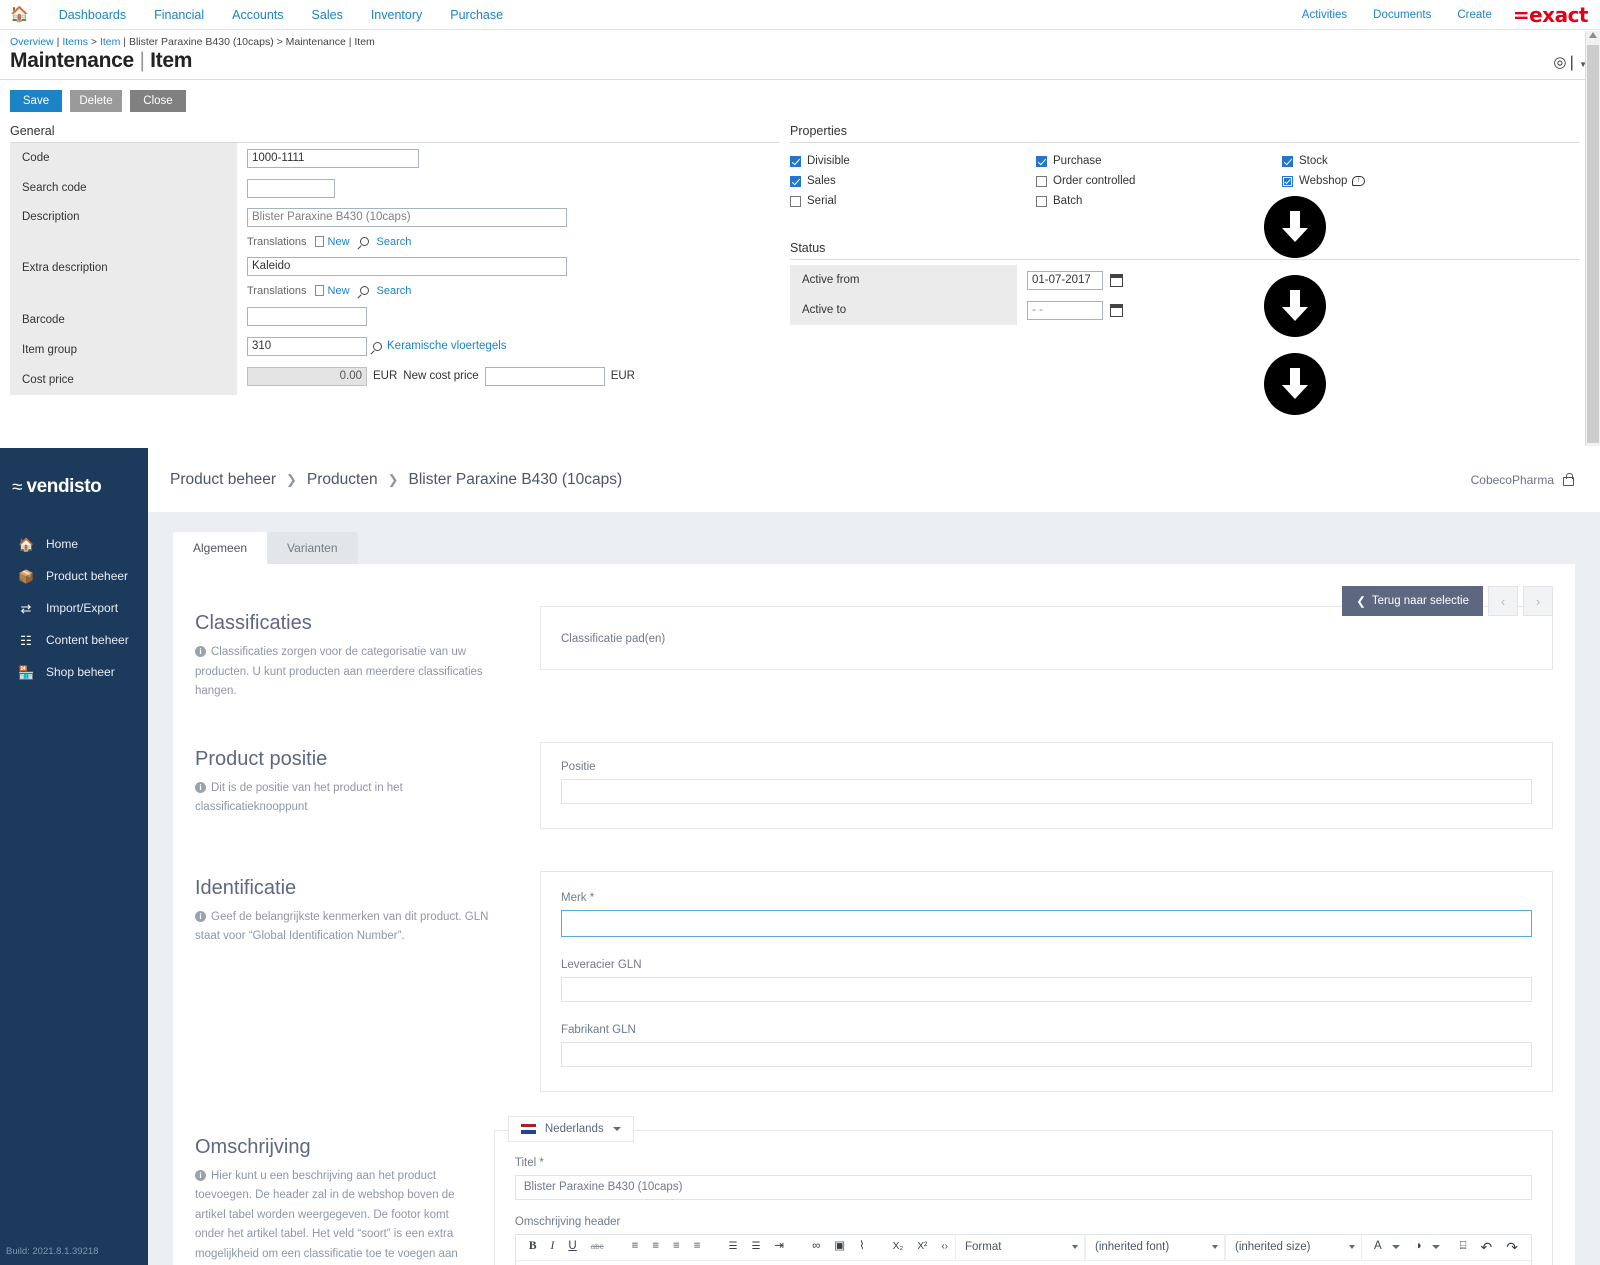 The height and width of the screenshot is (1265, 1600). Describe the element at coordinates (75, 42) in the screenshot. I see `breadcrumb-items: Items` at that location.